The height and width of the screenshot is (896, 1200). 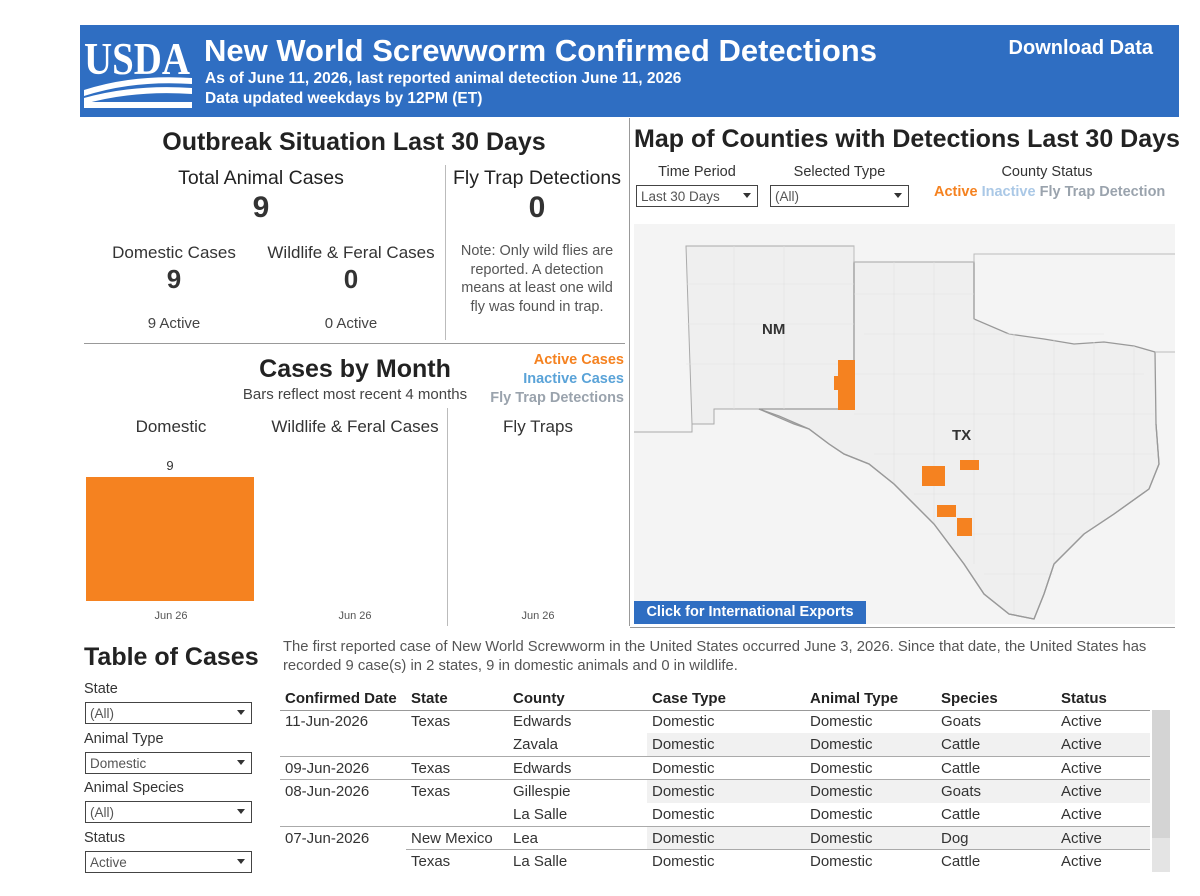 I want to click on county-status-legend: Active Inactive Fly Trap Detection, so click(x=1049, y=192).